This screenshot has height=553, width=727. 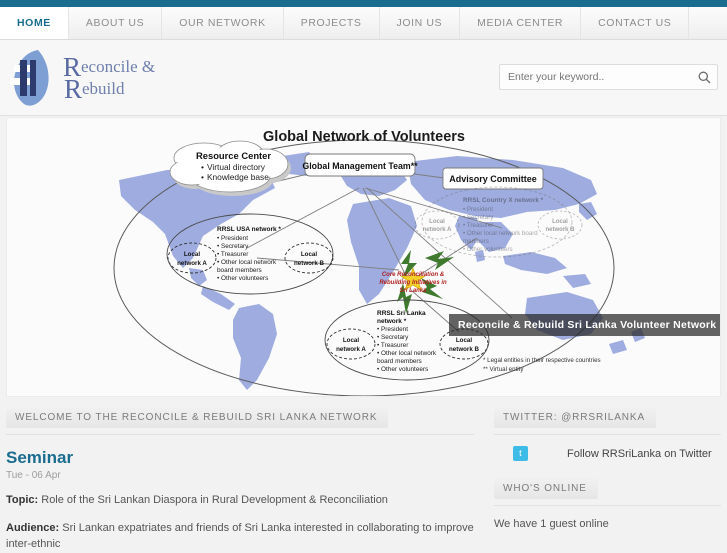 I want to click on who-online-widget-title: WHO'S ONLINE, so click(x=546, y=488).